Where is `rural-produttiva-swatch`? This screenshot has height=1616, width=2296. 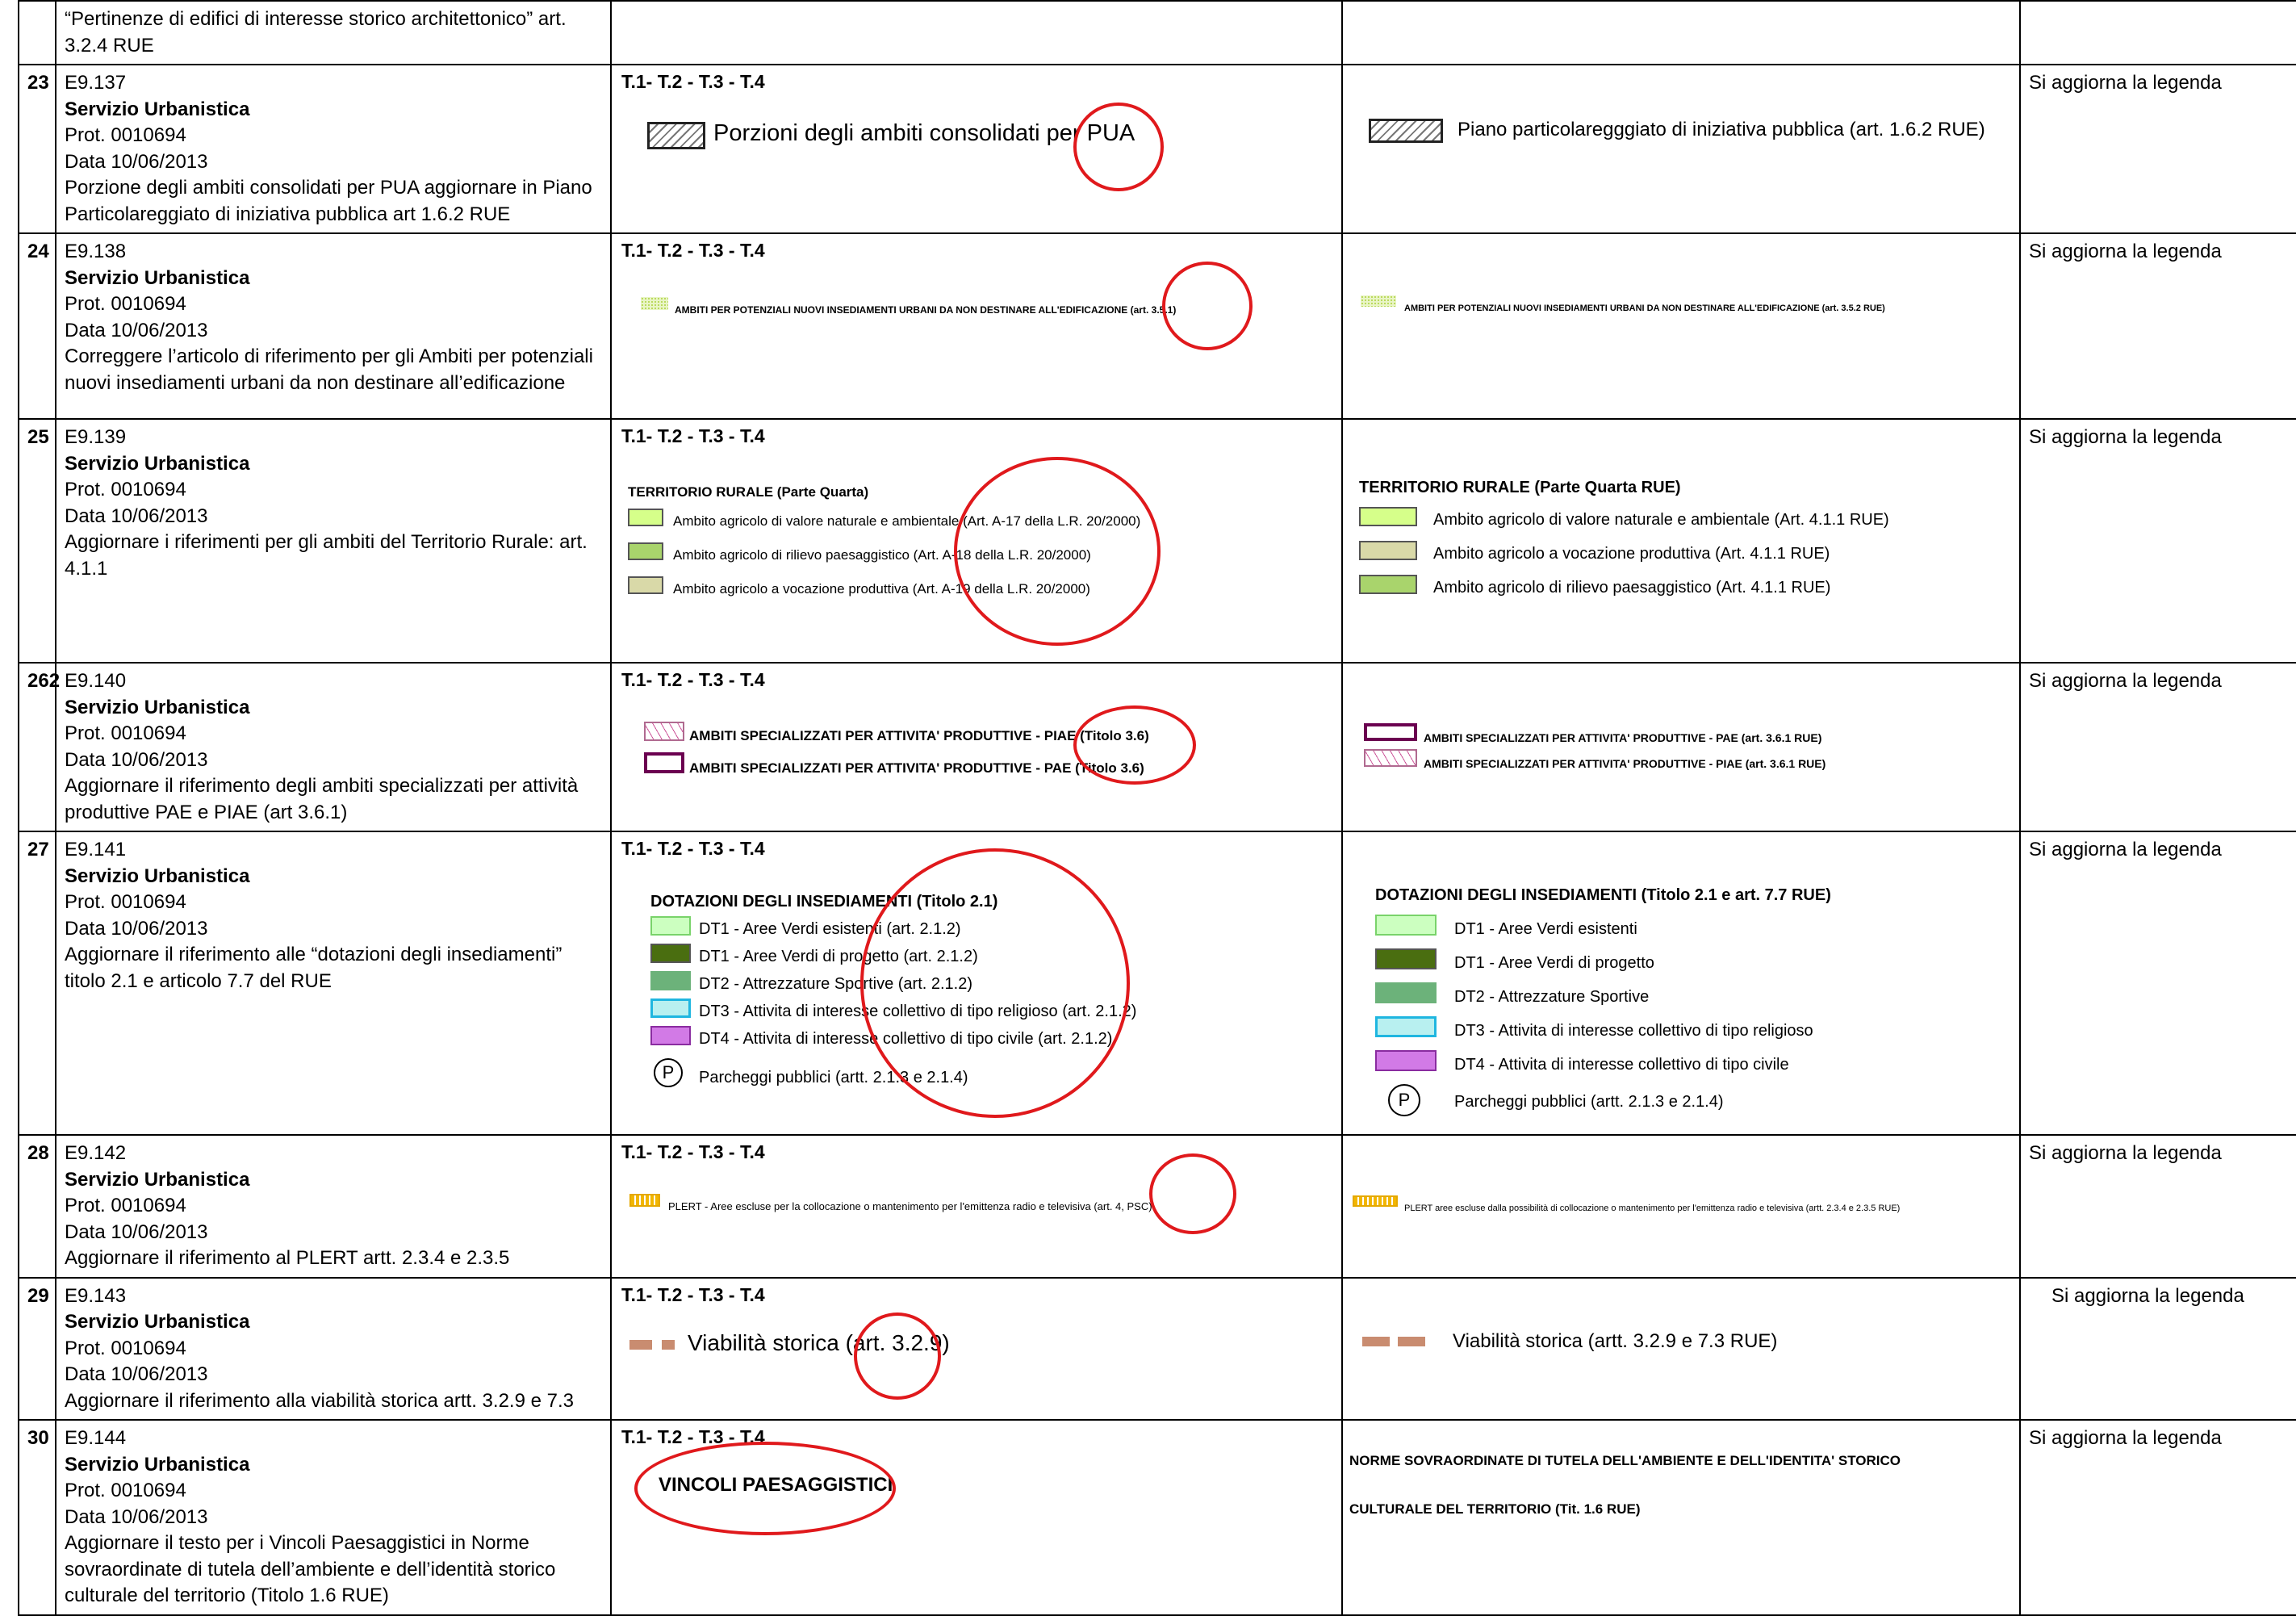
rural-produttiva-swatch is located at coordinates (1388, 551).